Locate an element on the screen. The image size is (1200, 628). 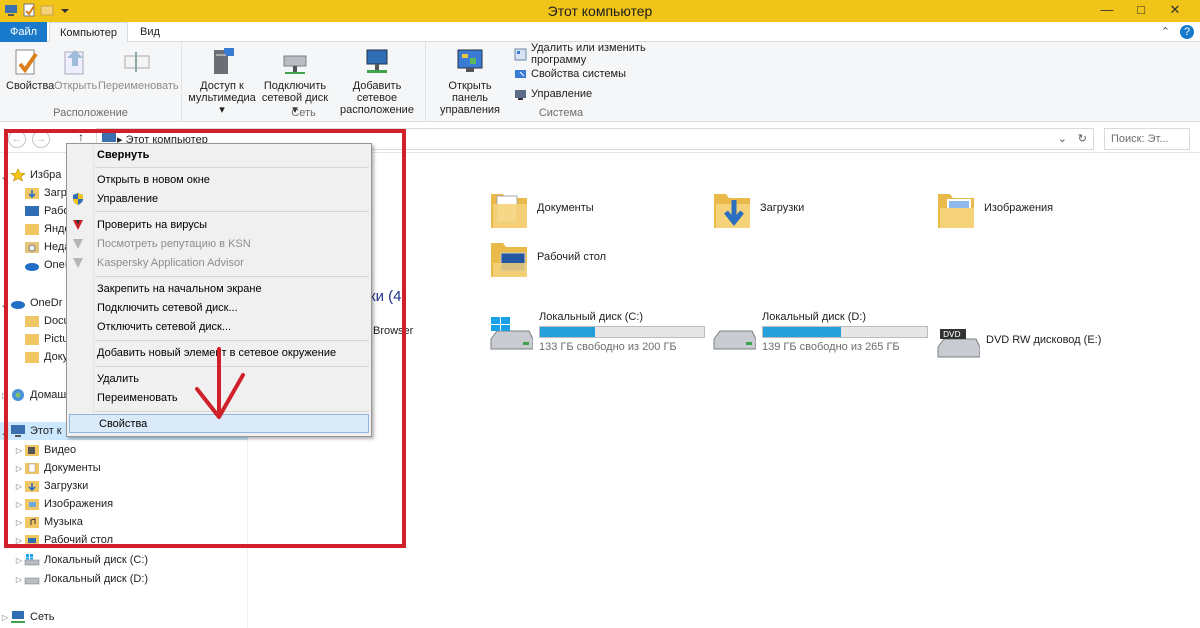
ribbon-collapse-button: ⌃ is located at coordinates (1165, 32).